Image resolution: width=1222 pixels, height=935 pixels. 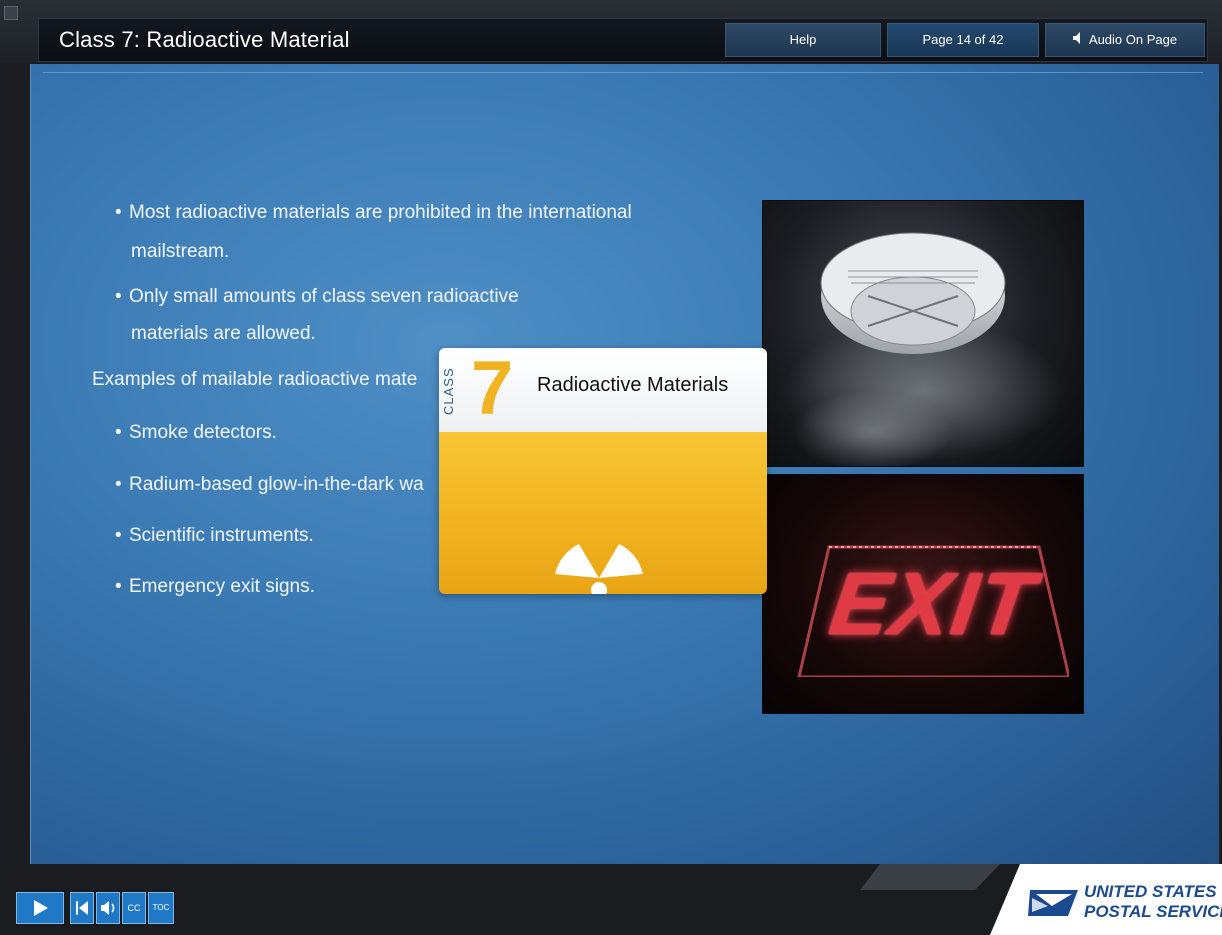 I want to click on card-body, so click(x=603, y=513).